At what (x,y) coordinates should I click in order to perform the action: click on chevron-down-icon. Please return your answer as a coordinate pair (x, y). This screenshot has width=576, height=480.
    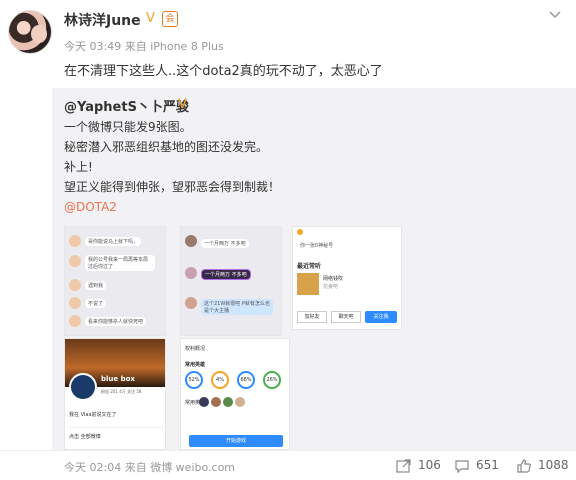
    Looking at the image, I should click on (555, 15).